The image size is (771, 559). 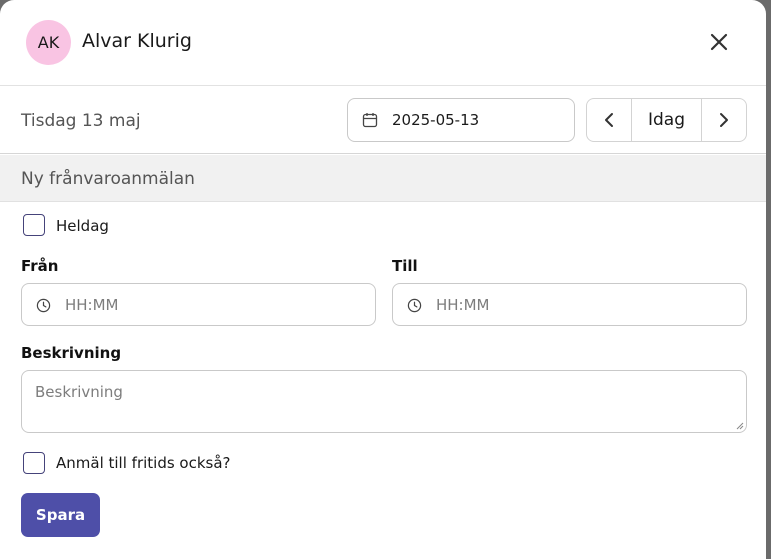 What do you see at coordinates (34, 225) in the screenshot?
I see `all-day-checkbox` at bounding box center [34, 225].